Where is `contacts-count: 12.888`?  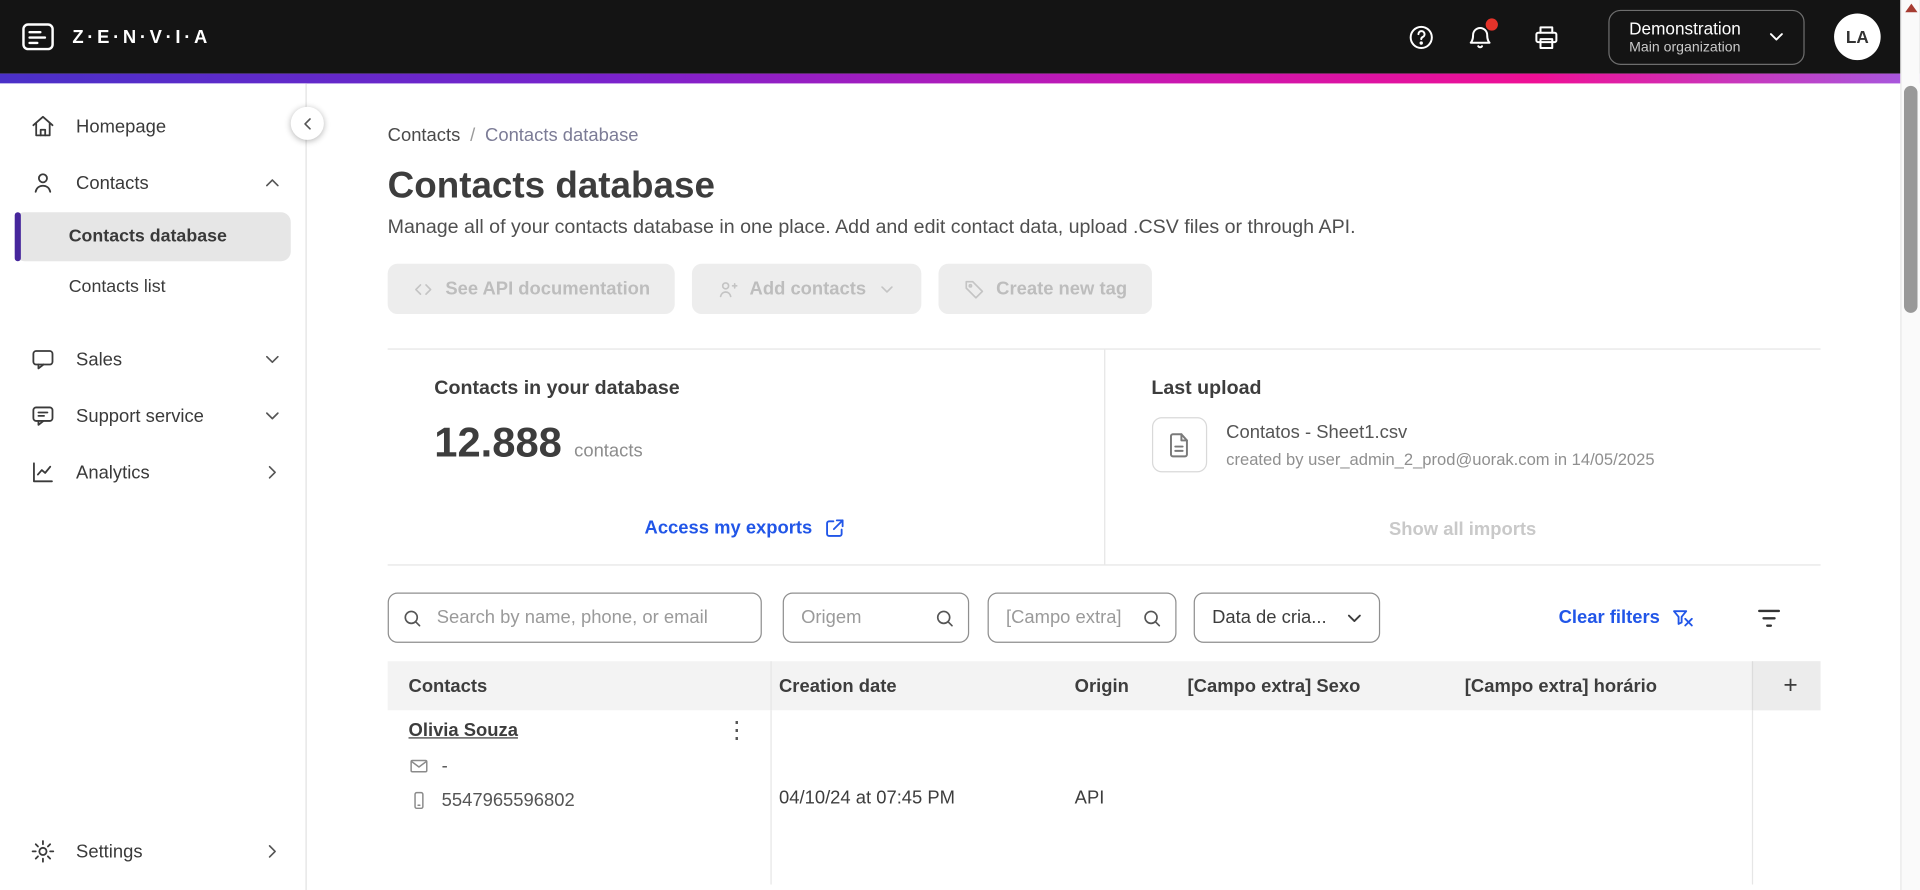 contacts-count: 12.888 is located at coordinates (498, 443).